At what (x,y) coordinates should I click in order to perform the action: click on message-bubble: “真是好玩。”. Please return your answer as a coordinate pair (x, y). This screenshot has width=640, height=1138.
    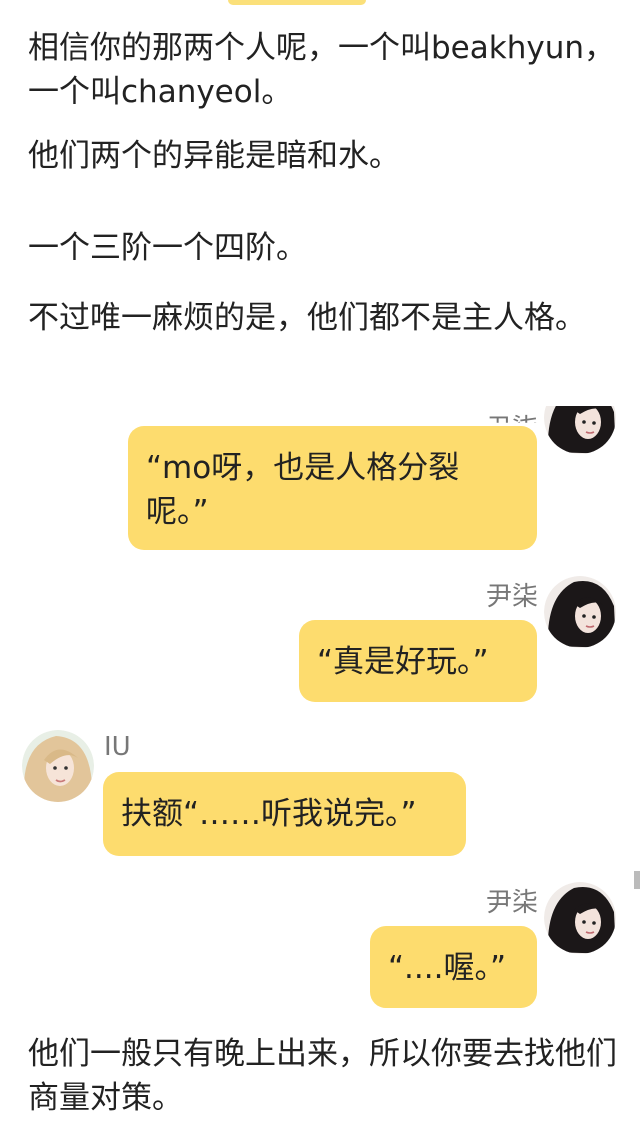
    Looking at the image, I should click on (418, 661).